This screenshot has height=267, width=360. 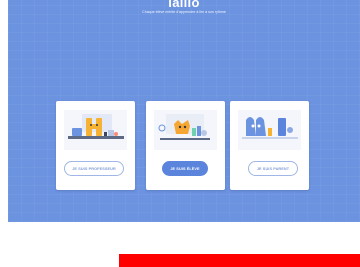 I want to click on student-illustration, so click(x=185, y=130).